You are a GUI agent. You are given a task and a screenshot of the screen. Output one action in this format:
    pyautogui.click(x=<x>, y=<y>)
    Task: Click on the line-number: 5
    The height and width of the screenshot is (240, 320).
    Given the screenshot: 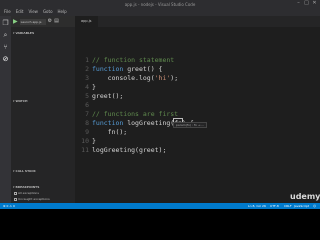 What is the action you would take?
    pyautogui.click(x=87, y=96)
    